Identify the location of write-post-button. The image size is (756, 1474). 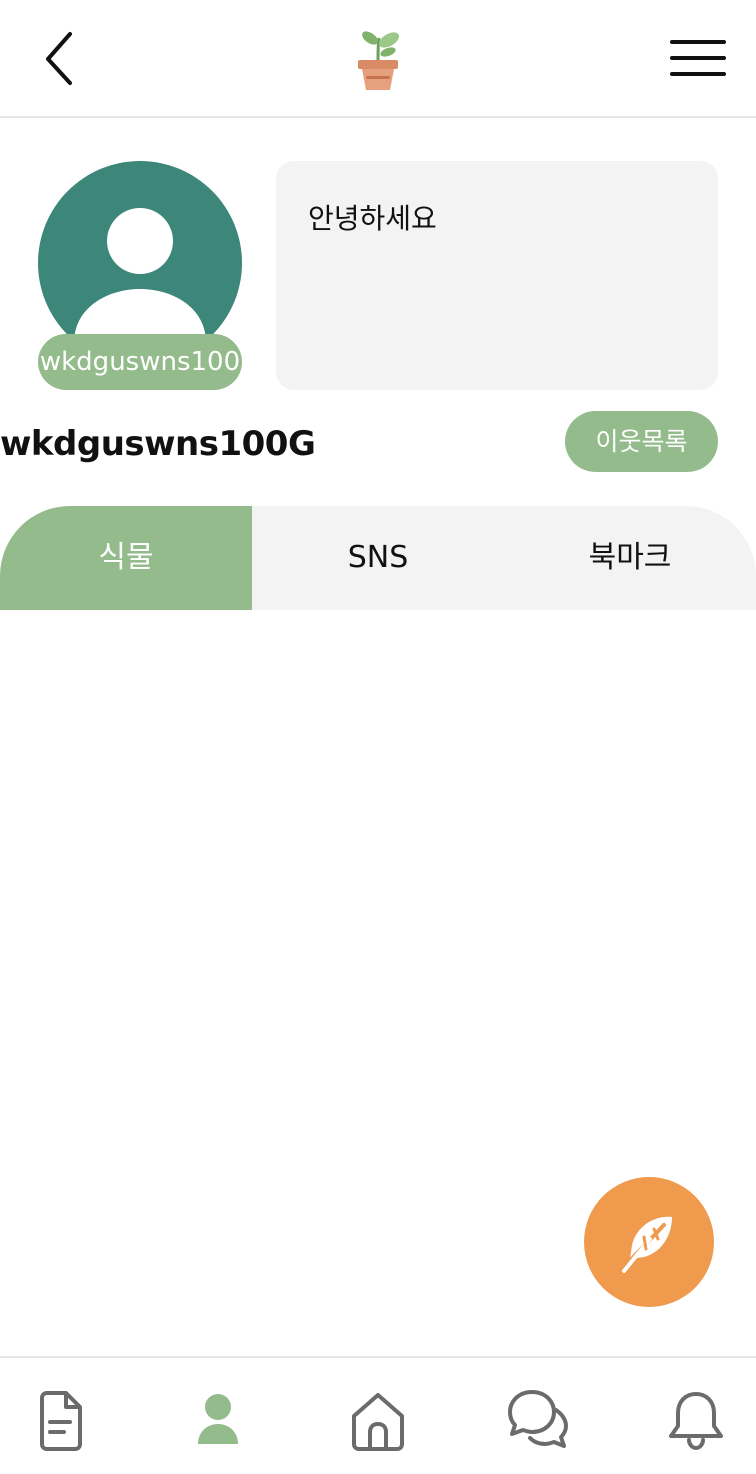
(649, 1242).